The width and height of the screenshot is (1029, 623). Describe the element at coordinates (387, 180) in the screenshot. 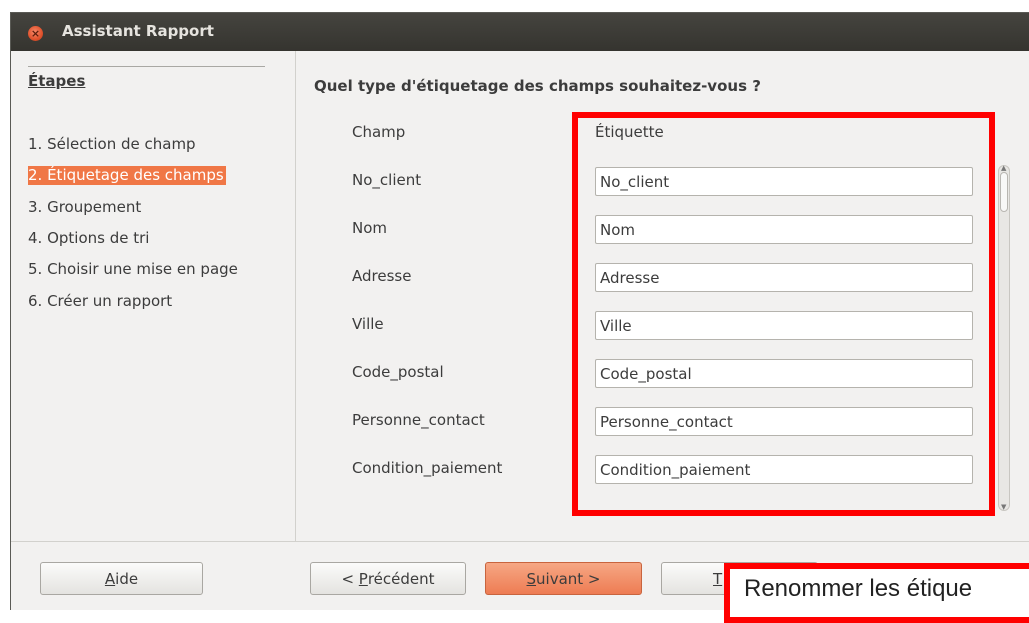

I see `field-name-no-client: No_client` at that location.